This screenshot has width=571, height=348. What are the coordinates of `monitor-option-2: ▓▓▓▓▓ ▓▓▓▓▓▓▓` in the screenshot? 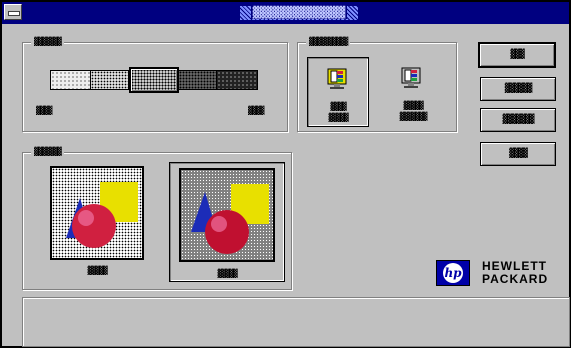 It's located at (413, 92).